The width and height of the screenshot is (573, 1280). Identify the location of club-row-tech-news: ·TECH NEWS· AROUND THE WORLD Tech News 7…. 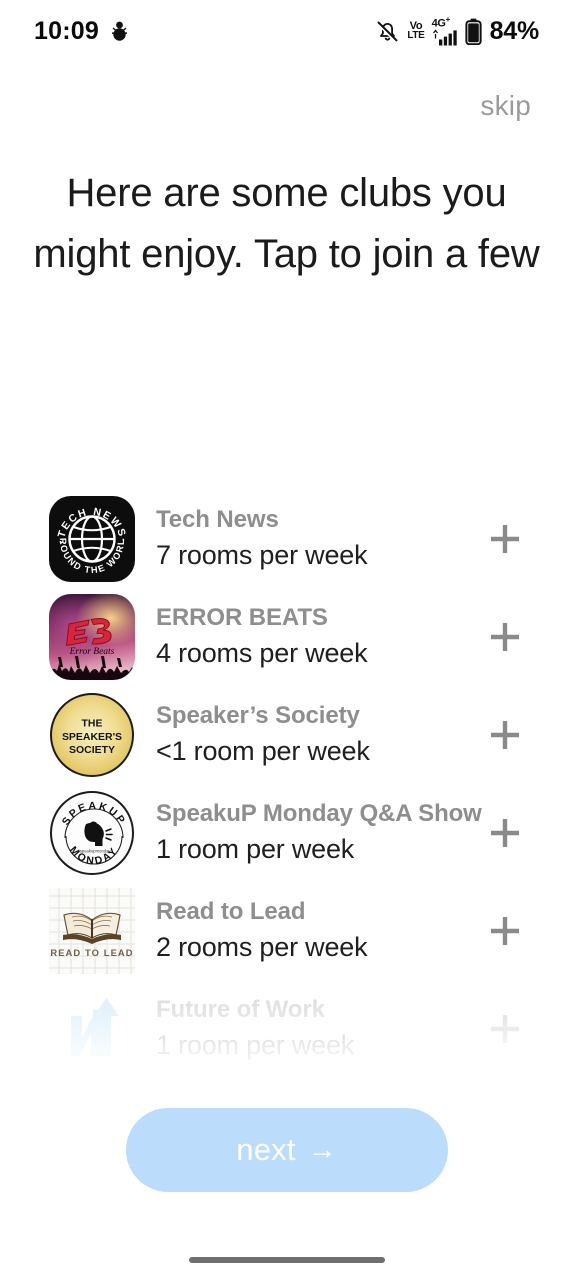
(286, 539).